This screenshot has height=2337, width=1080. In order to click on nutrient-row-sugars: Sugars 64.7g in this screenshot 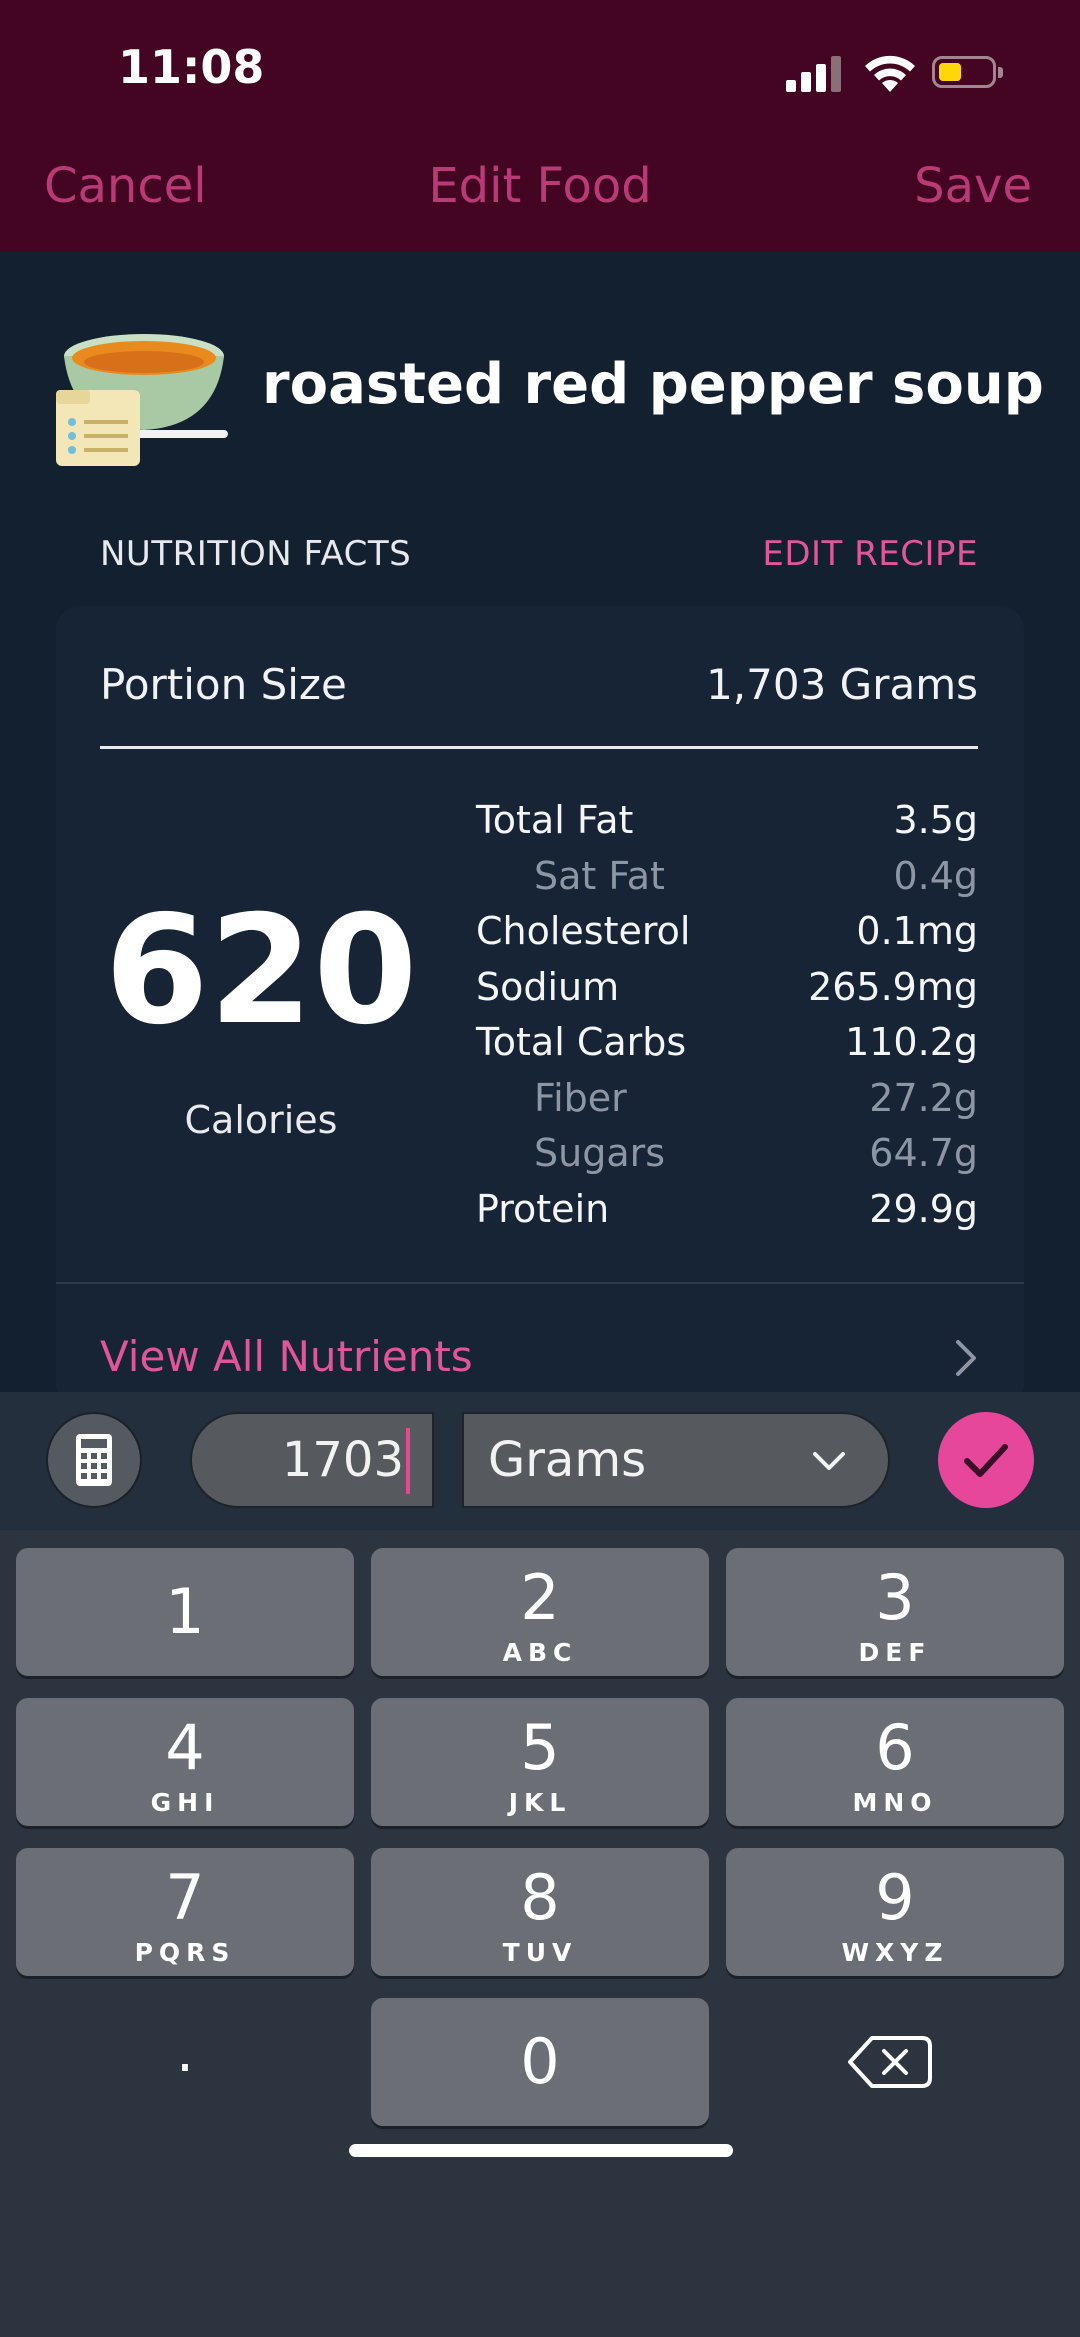, I will do `click(727, 1159)`.